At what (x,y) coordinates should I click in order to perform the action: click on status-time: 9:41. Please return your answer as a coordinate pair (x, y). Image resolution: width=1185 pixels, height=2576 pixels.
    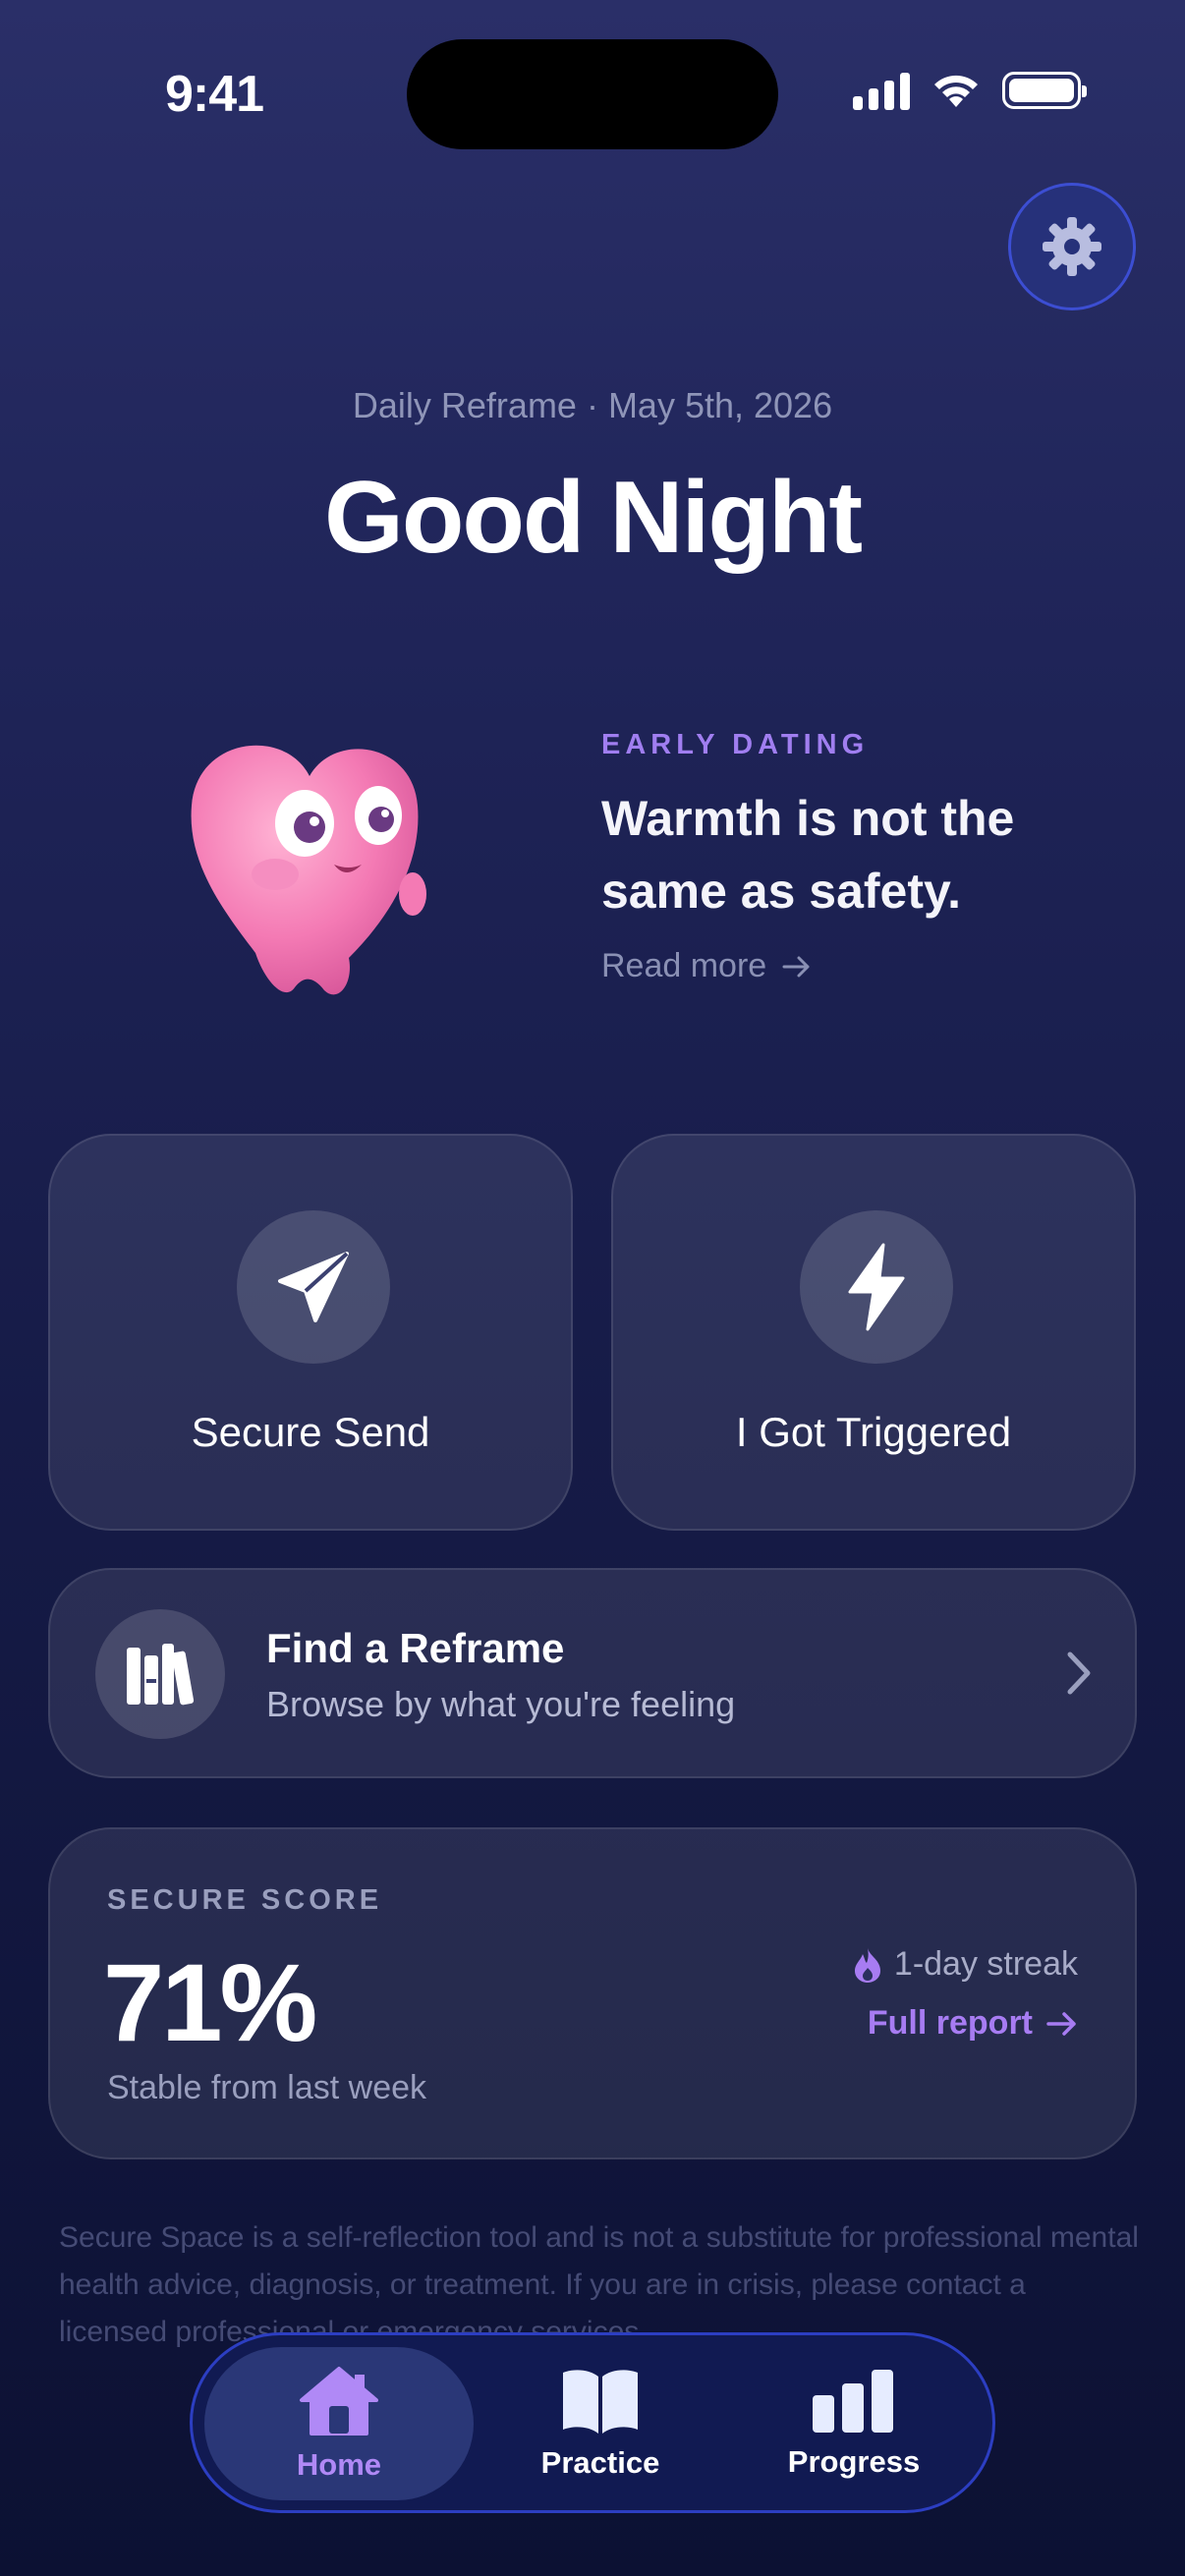
    Looking at the image, I should click on (215, 94).